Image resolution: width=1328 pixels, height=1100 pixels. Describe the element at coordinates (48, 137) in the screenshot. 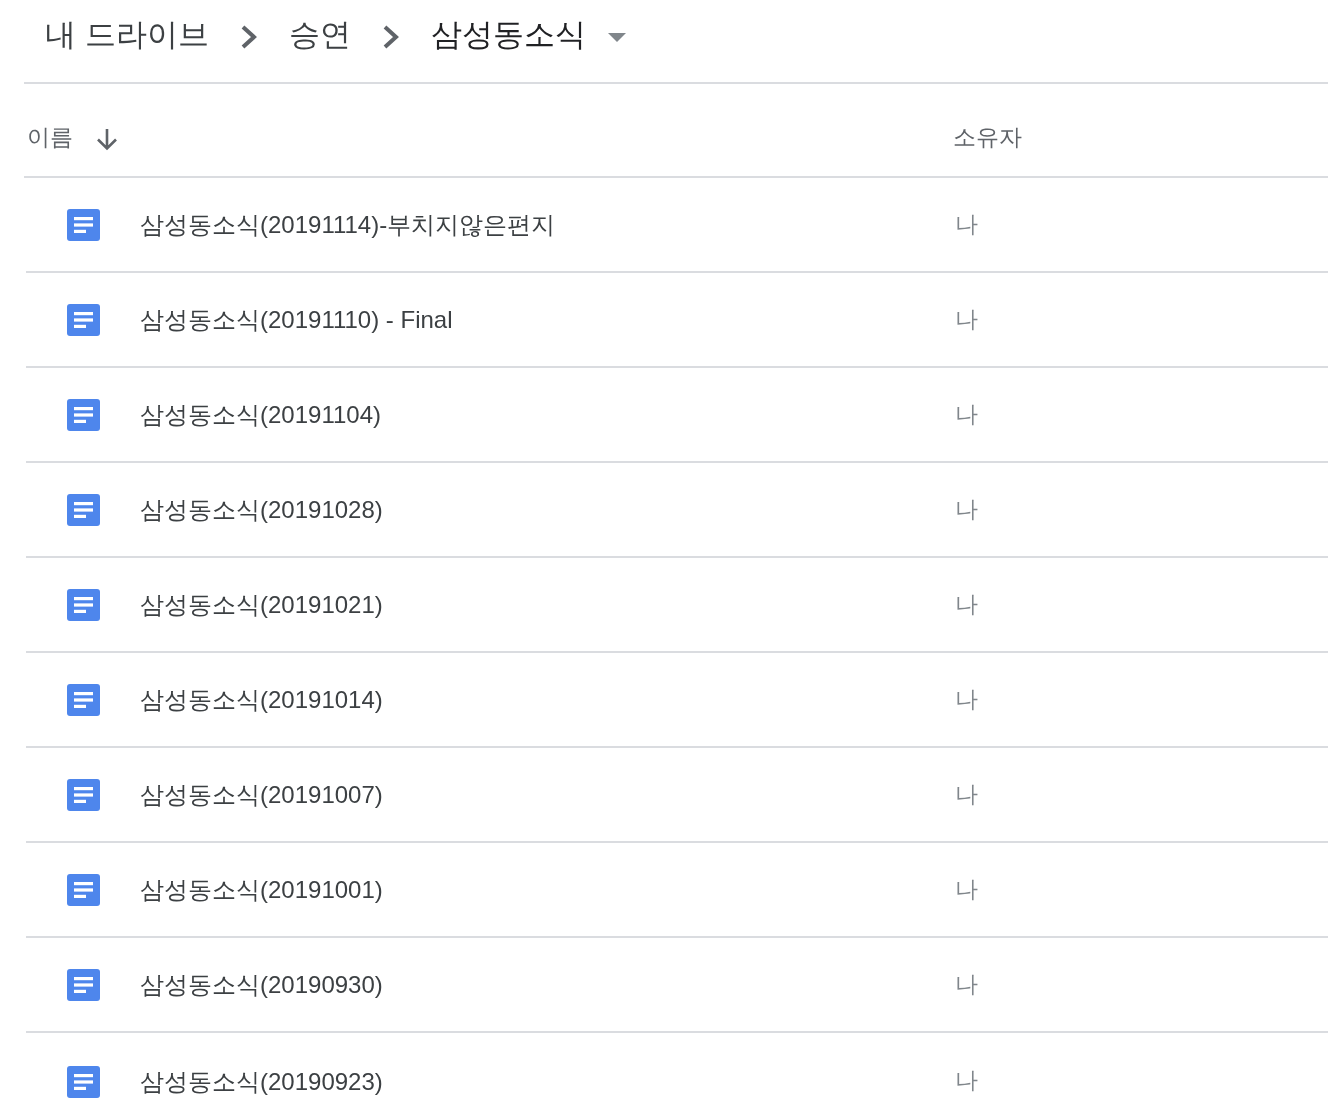

I see `column-header: 이름` at that location.